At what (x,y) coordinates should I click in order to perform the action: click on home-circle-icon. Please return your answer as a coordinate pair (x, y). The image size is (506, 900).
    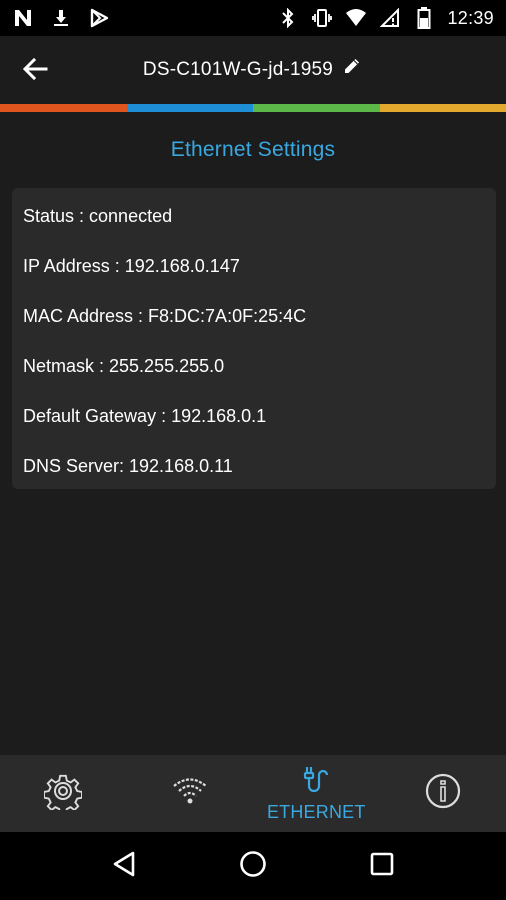
    Looking at the image, I should click on (253, 866).